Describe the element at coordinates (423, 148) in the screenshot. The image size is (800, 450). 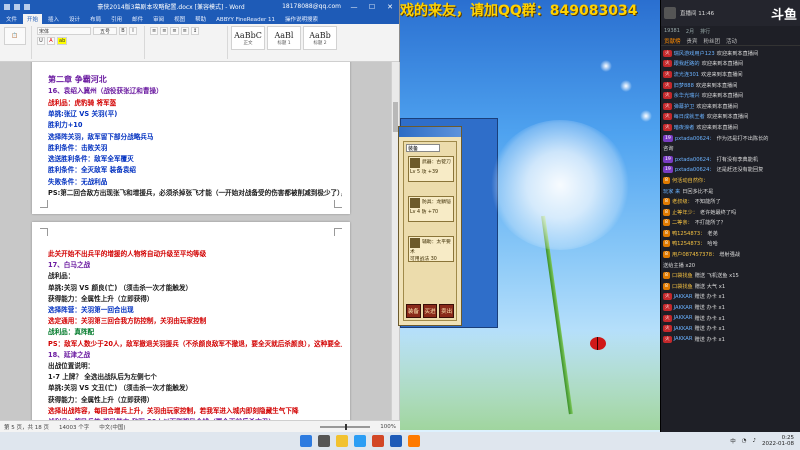
I see `equipment-category-select: 装备` at that location.